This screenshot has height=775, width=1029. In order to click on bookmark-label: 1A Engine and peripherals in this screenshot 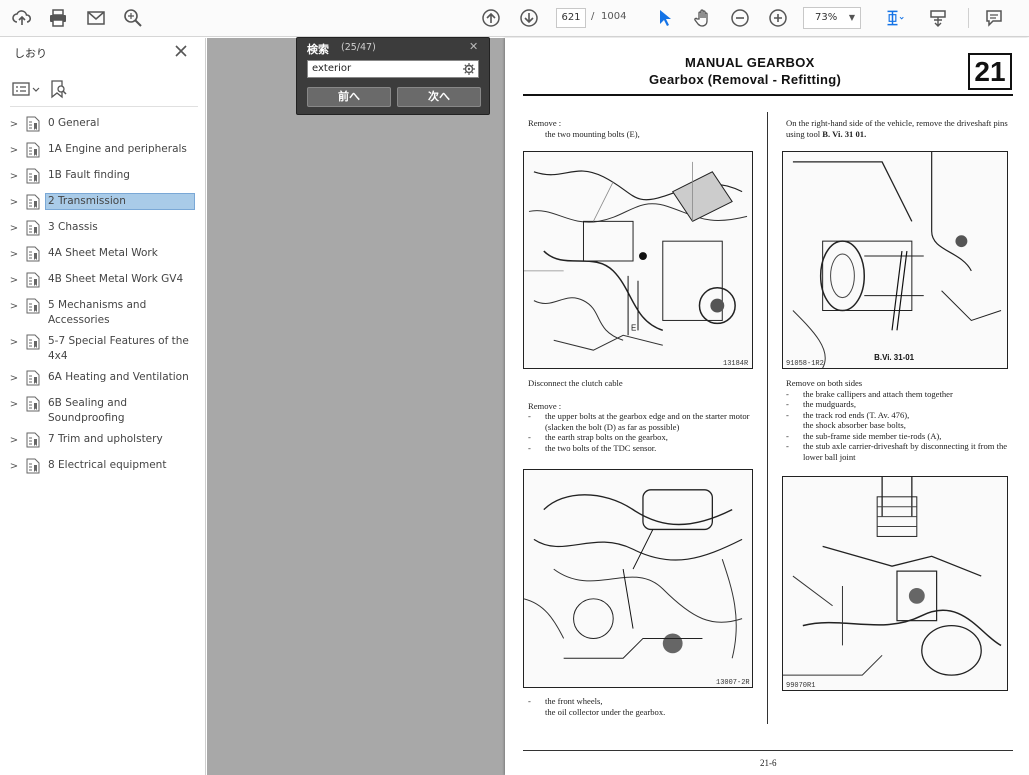, I will do `click(117, 149)`.